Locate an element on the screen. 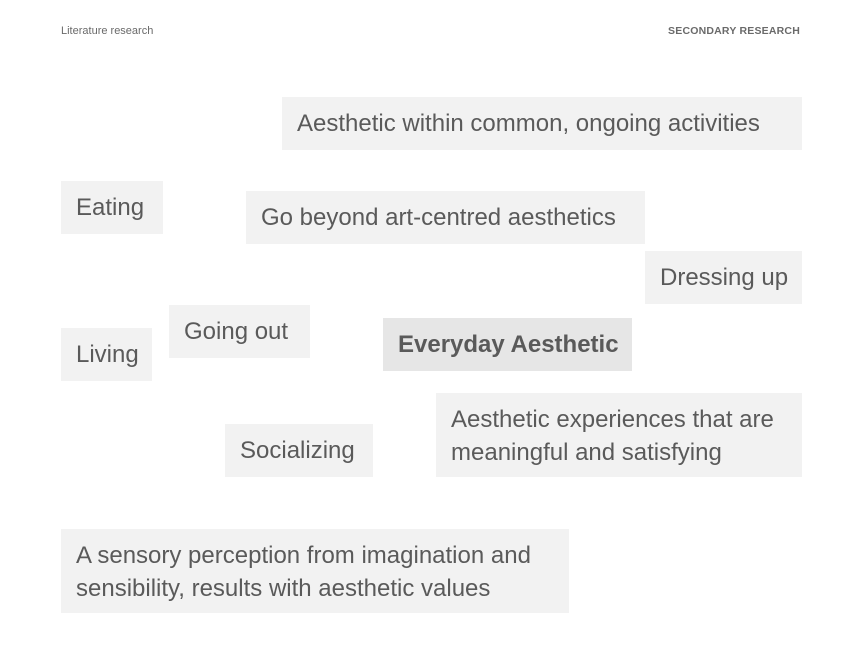 The image size is (863, 656). tag-socializing-text: Socializing is located at coordinates (297, 450).